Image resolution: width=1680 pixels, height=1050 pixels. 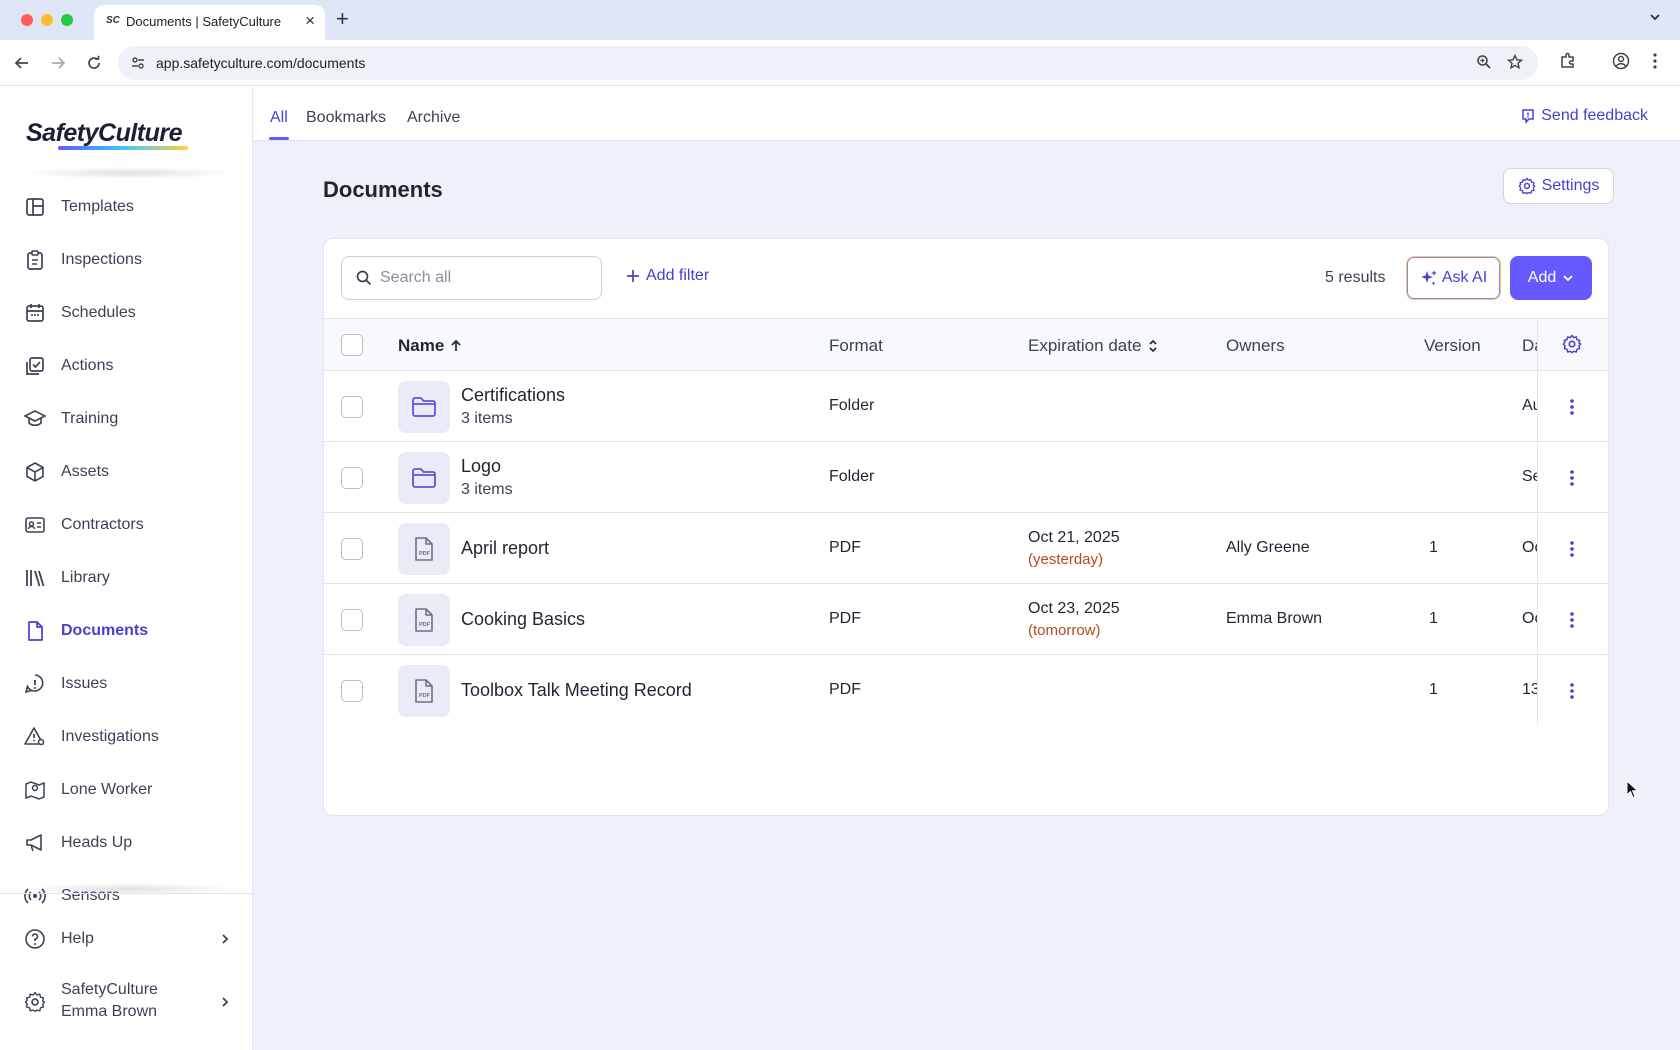 What do you see at coordinates (1621, 63) in the screenshot?
I see `profile-icon` at bounding box center [1621, 63].